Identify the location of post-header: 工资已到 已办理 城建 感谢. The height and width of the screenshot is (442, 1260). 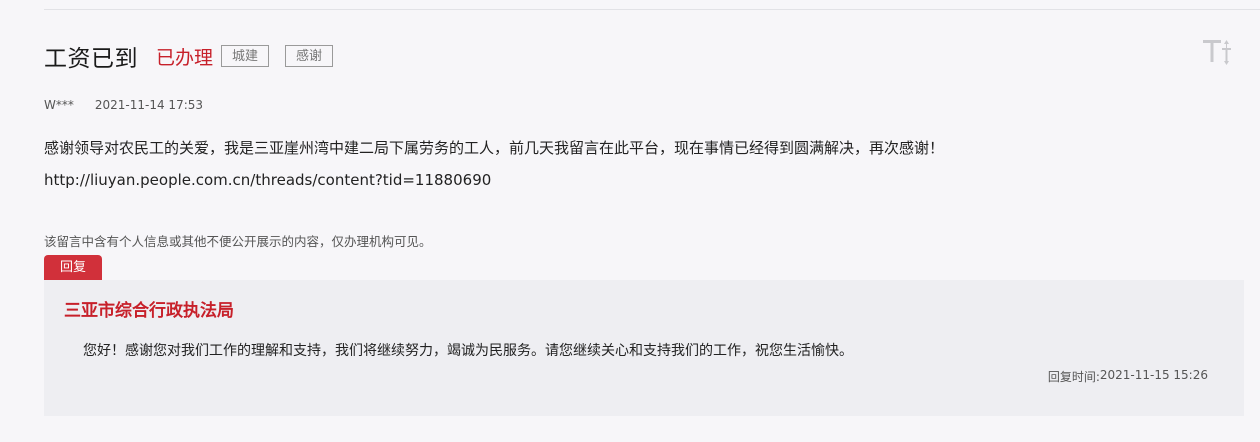
(189, 56).